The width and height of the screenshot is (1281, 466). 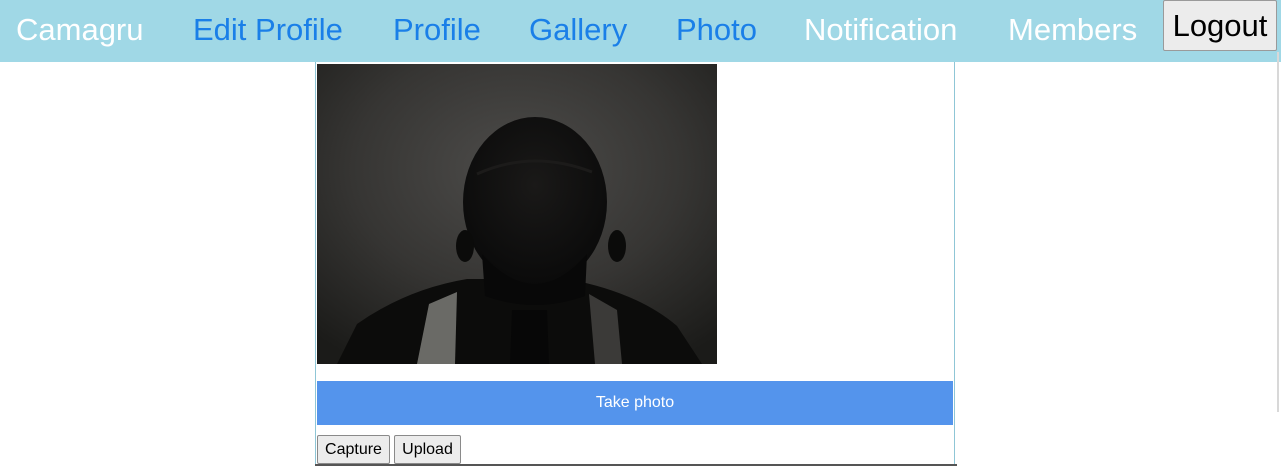 I want to click on nav-item-edit-profile: Edit Profile, so click(x=268, y=30).